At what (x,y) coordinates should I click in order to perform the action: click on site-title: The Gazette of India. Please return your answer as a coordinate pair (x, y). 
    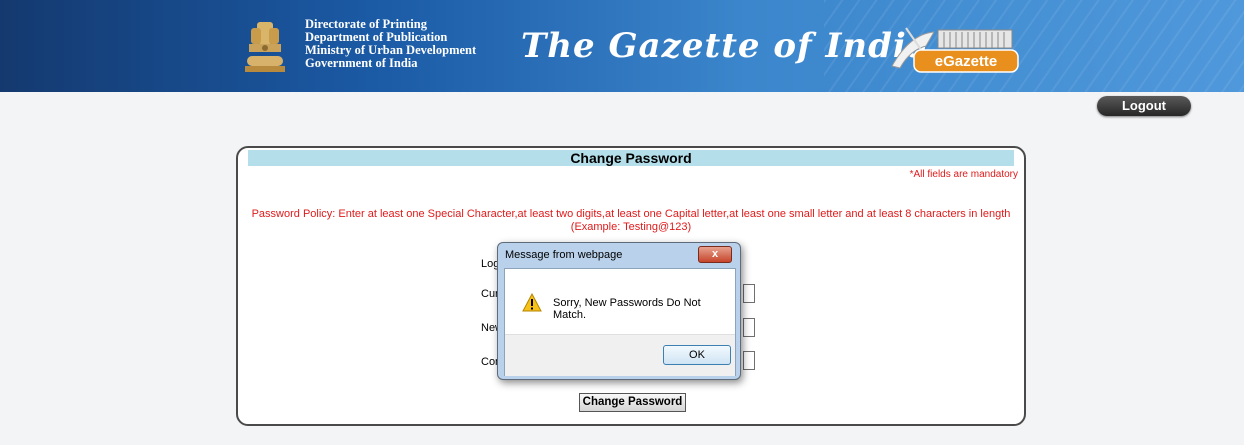
    Looking at the image, I should click on (725, 46).